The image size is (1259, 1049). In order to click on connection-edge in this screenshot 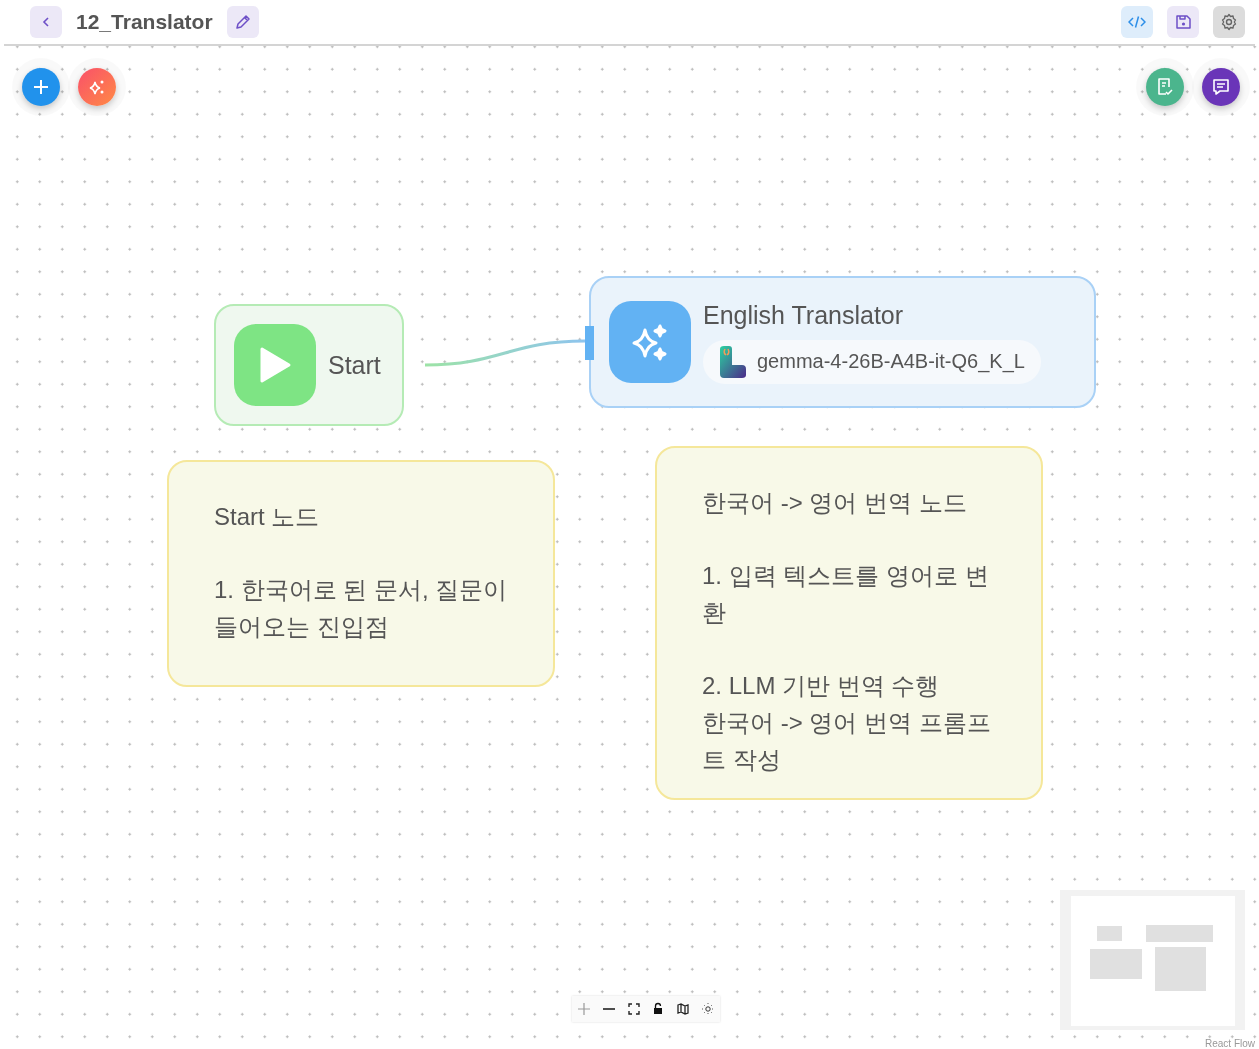, I will do `click(505, 353)`.